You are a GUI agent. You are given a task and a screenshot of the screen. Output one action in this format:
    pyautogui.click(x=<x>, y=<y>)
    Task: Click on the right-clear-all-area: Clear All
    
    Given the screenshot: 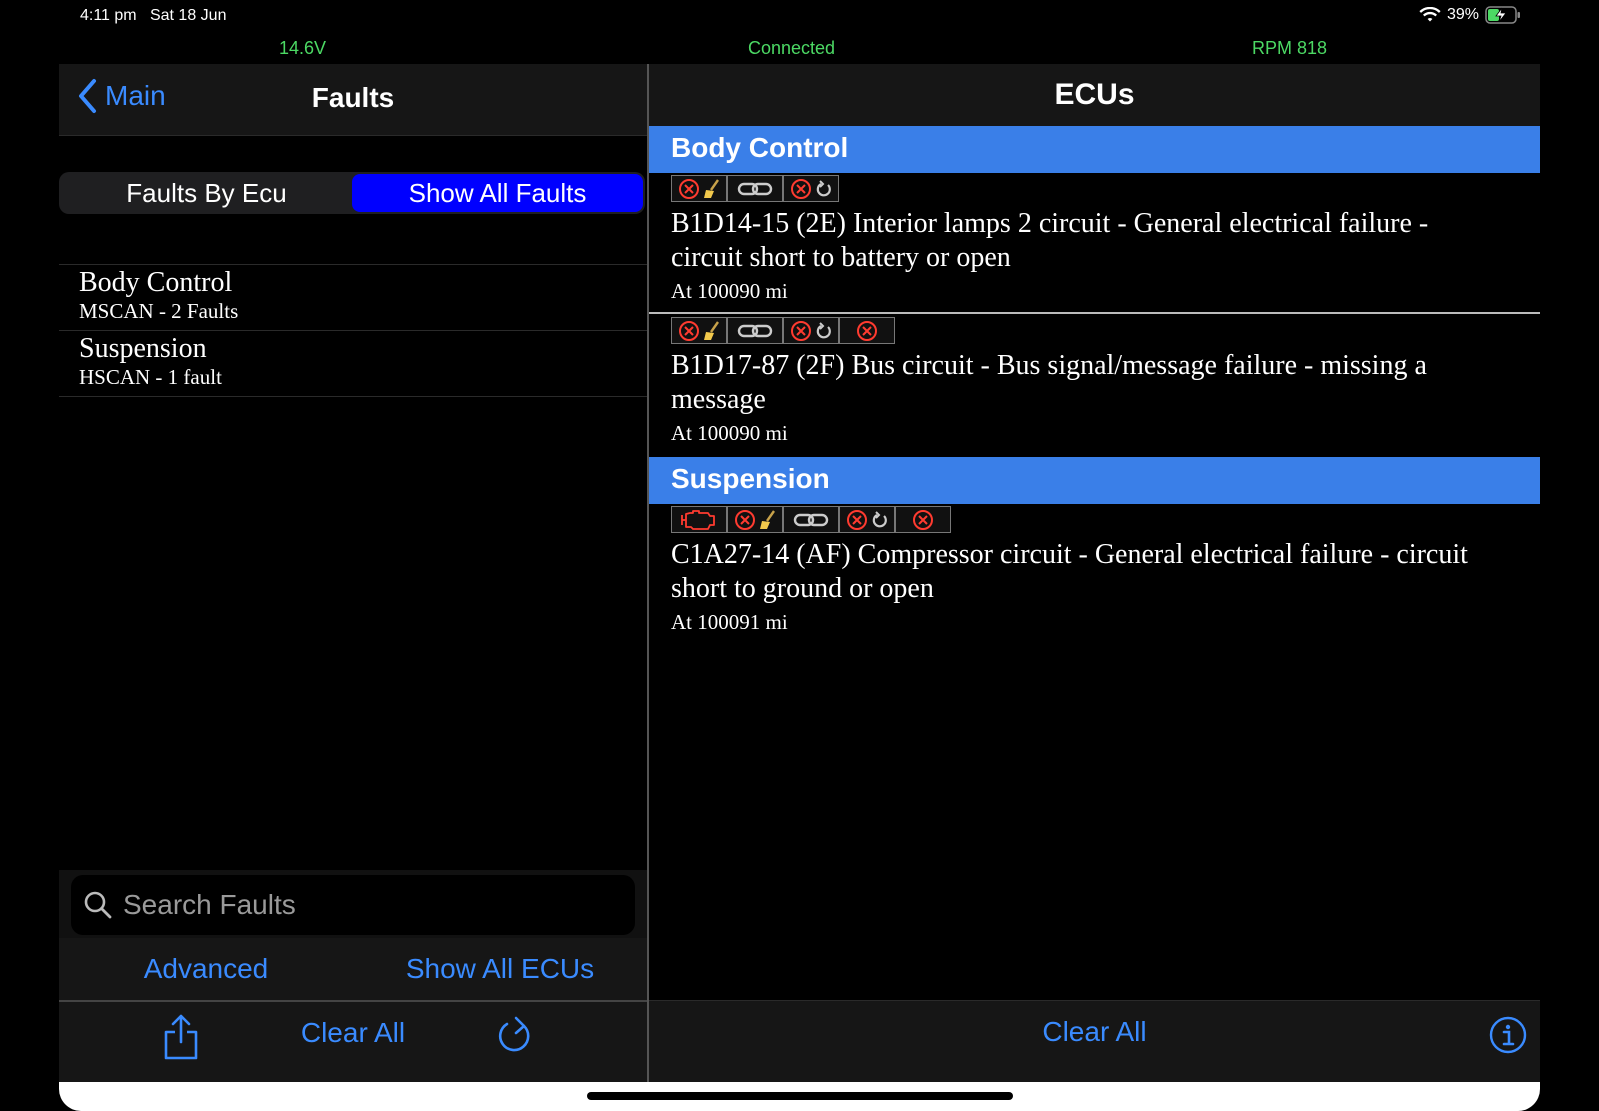 What is the action you would take?
    pyautogui.click(x=1094, y=1032)
    